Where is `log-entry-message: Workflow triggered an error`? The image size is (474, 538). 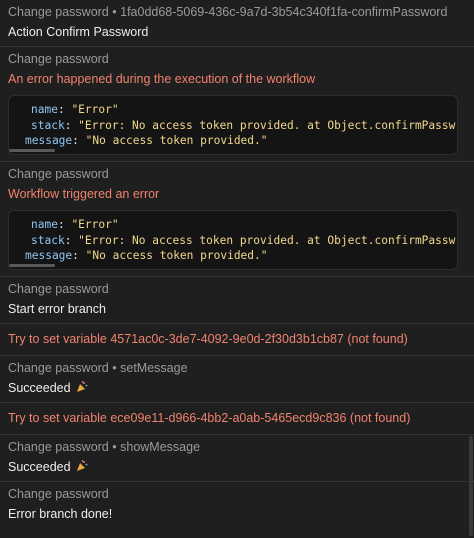 log-entry-message: Workflow triggered an error is located at coordinates (84, 194).